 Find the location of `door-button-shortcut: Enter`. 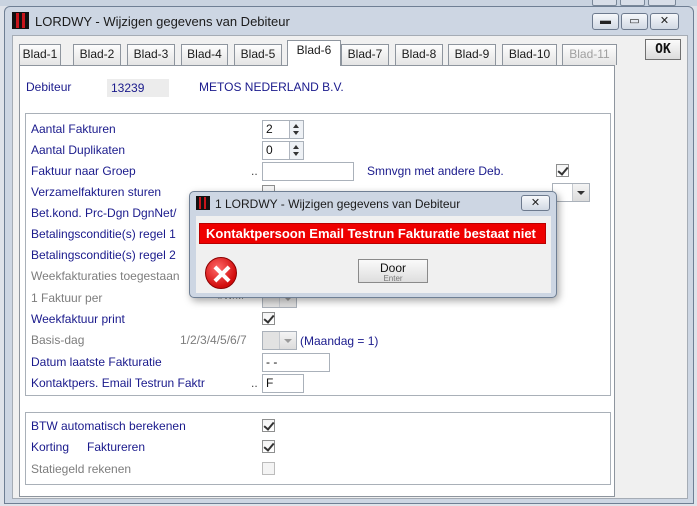

door-button-shortcut: Enter is located at coordinates (393, 278).